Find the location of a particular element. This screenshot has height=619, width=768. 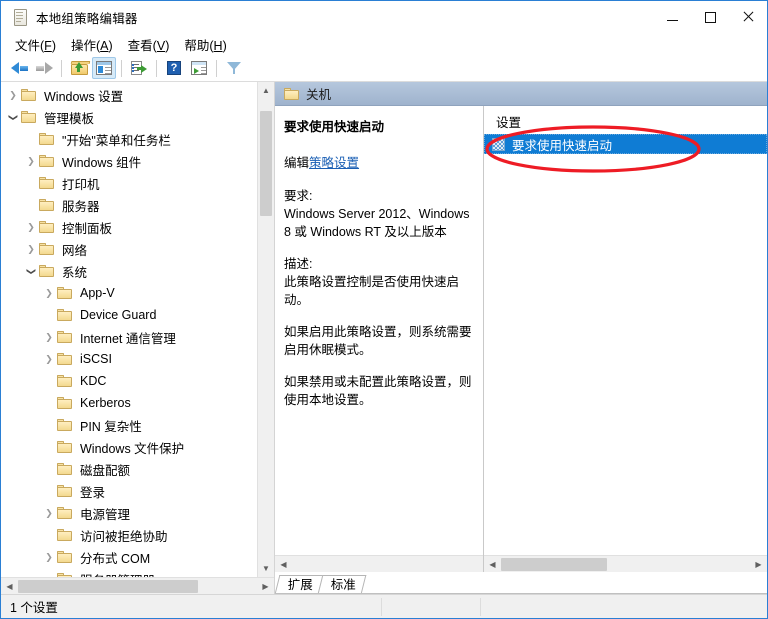

minimize-button is located at coordinates (672, 17).